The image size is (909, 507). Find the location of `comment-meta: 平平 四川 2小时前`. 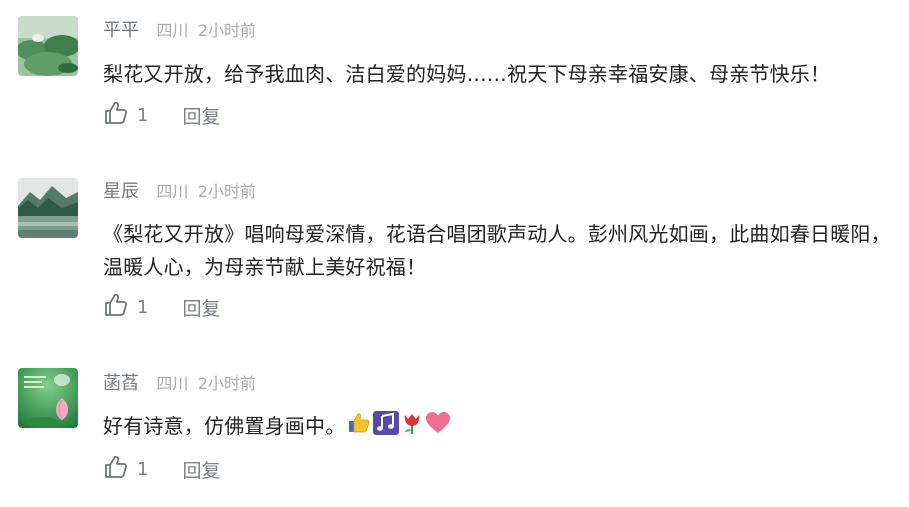

comment-meta: 平平 四川 2小时前 is located at coordinates (179, 31).